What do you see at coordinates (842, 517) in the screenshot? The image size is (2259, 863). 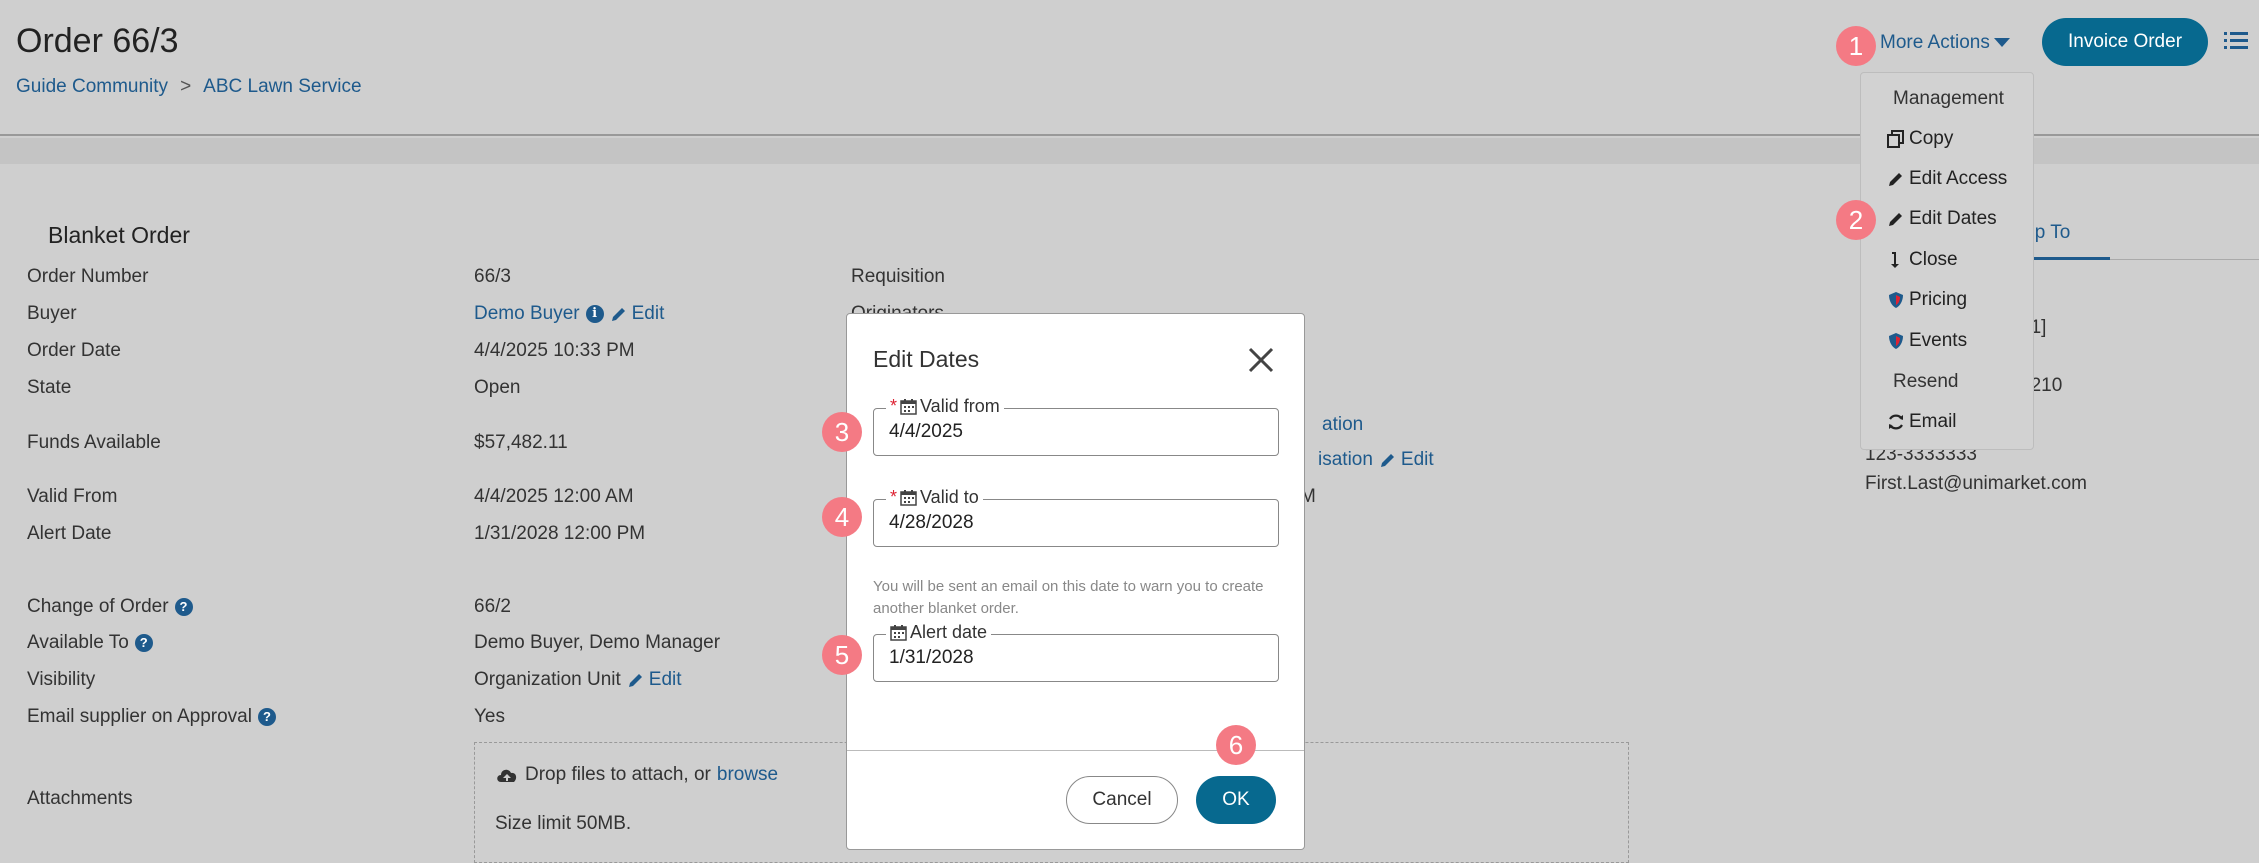 I see `step-badge-4: 4` at bounding box center [842, 517].